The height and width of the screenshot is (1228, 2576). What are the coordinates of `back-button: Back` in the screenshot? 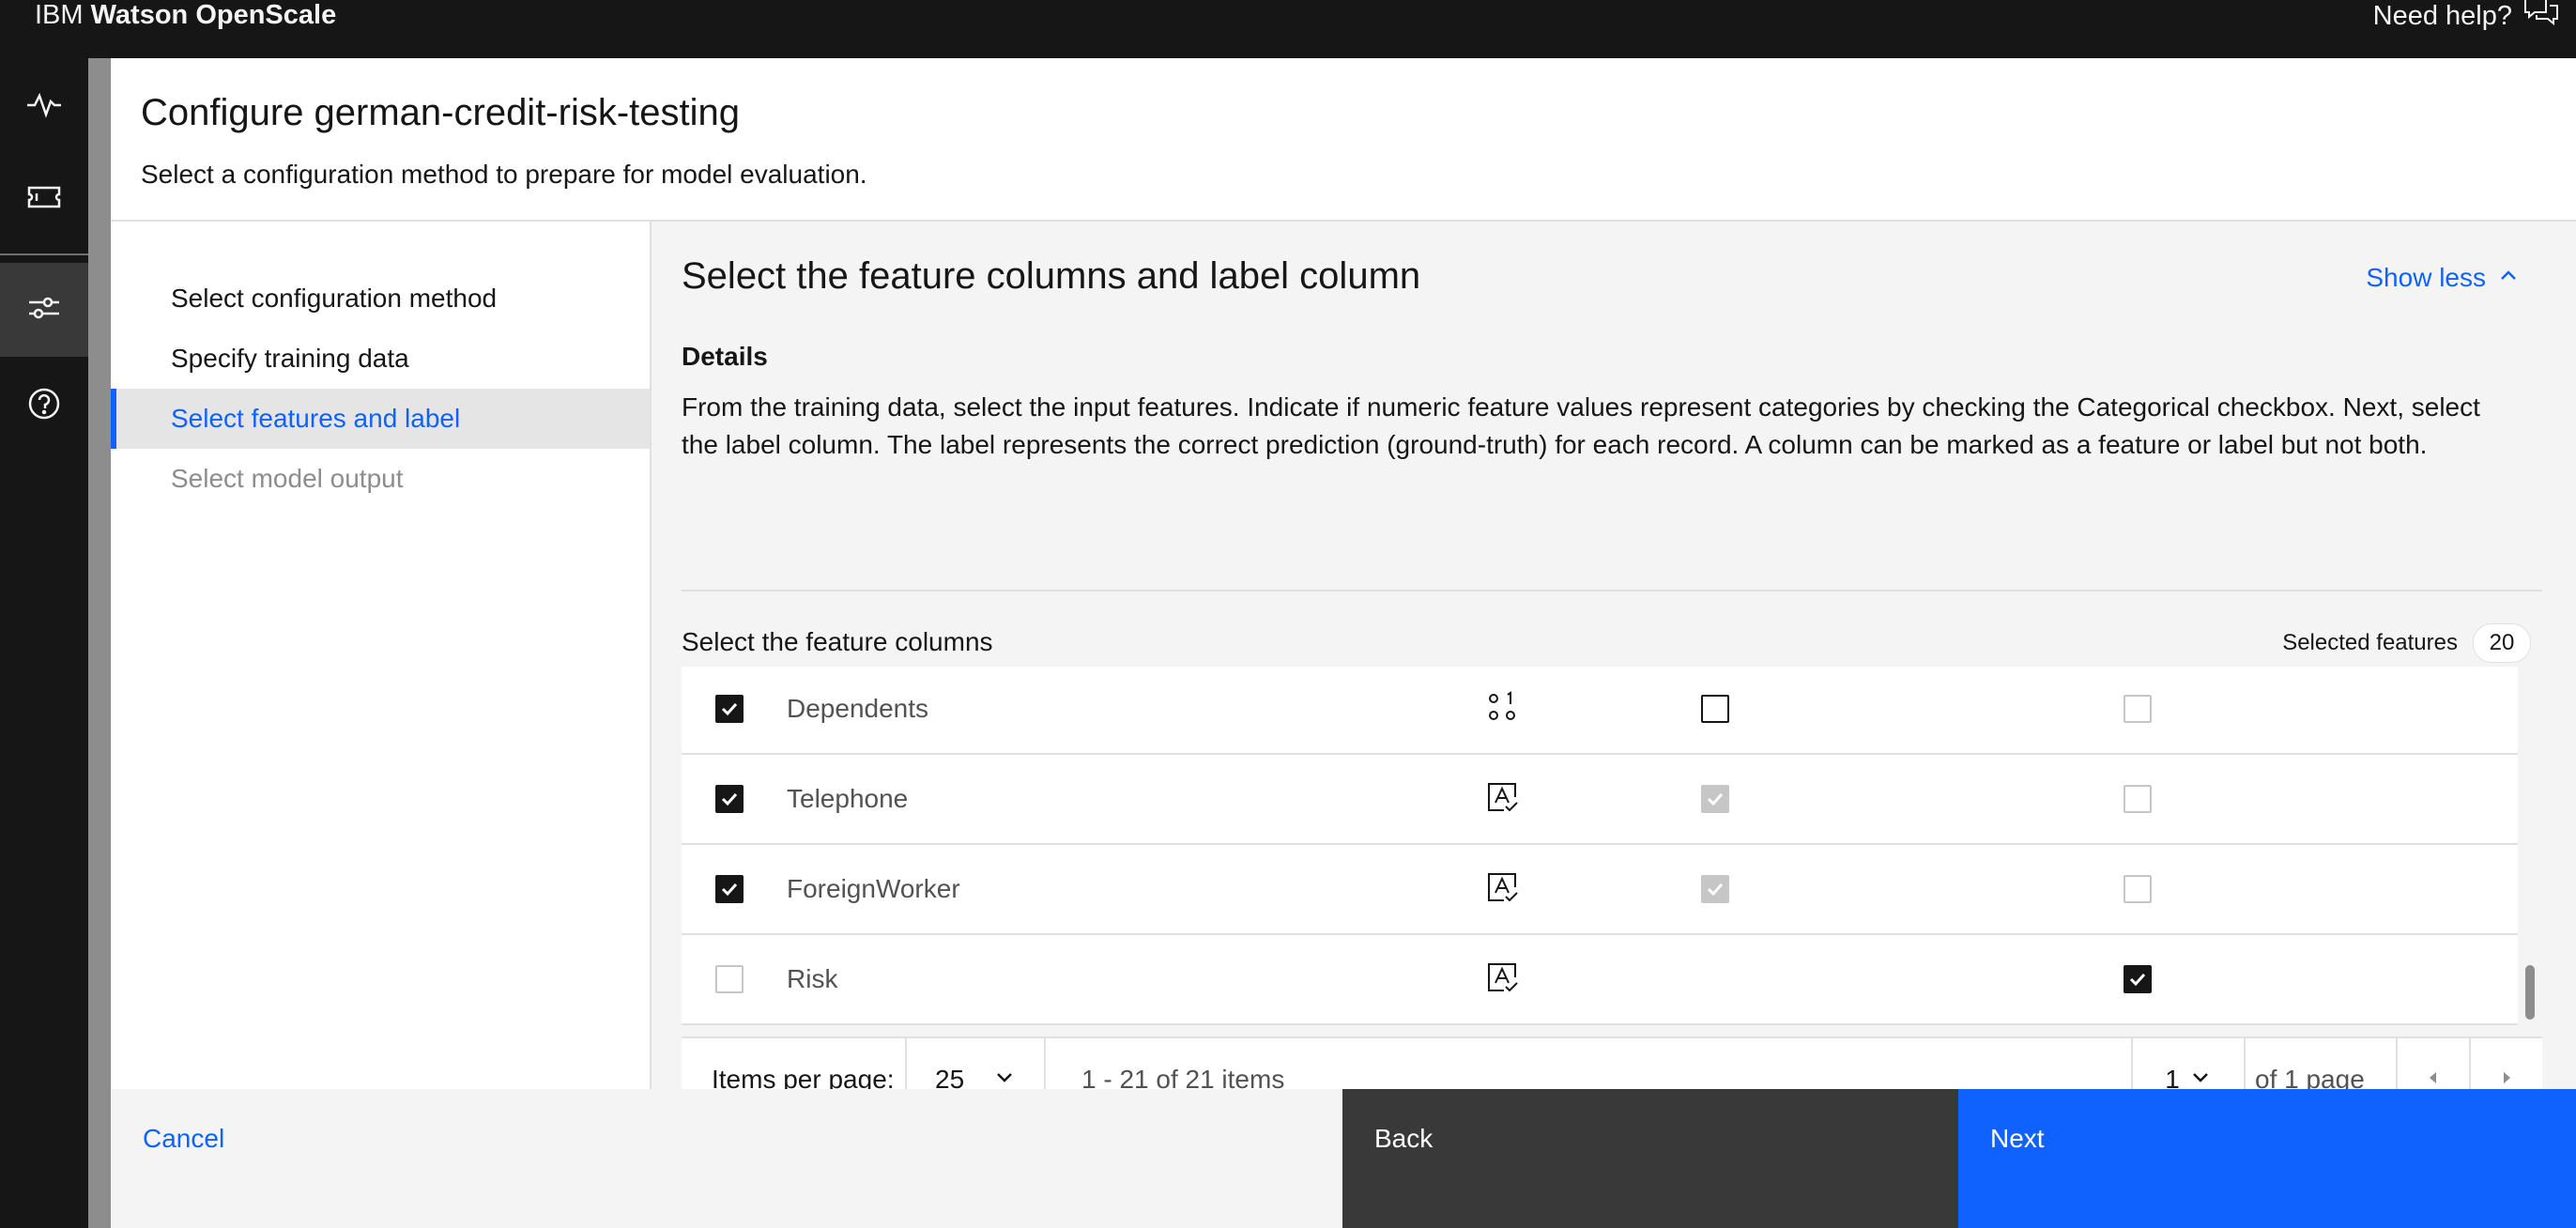 It's located at (1650, 1158).